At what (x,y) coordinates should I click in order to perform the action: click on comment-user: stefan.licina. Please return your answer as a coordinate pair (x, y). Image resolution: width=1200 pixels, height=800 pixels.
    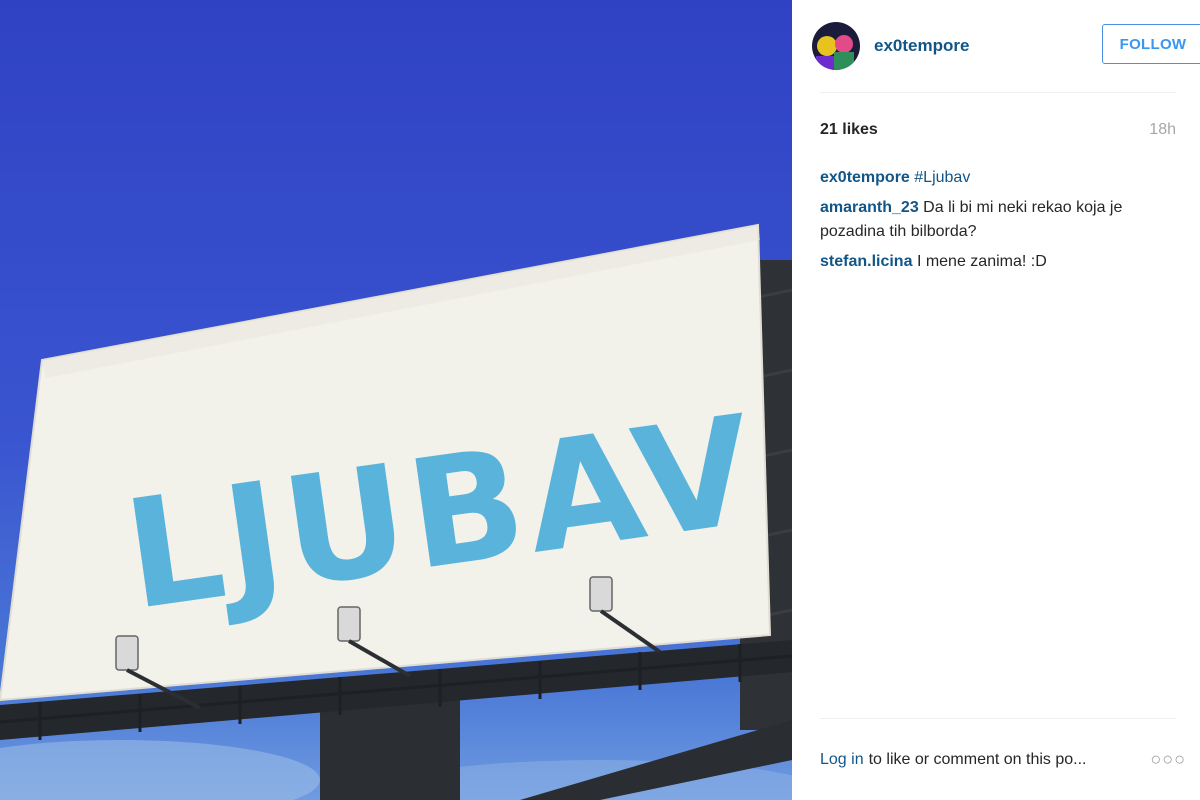
    Looking at the image, I should click on (866, 261).